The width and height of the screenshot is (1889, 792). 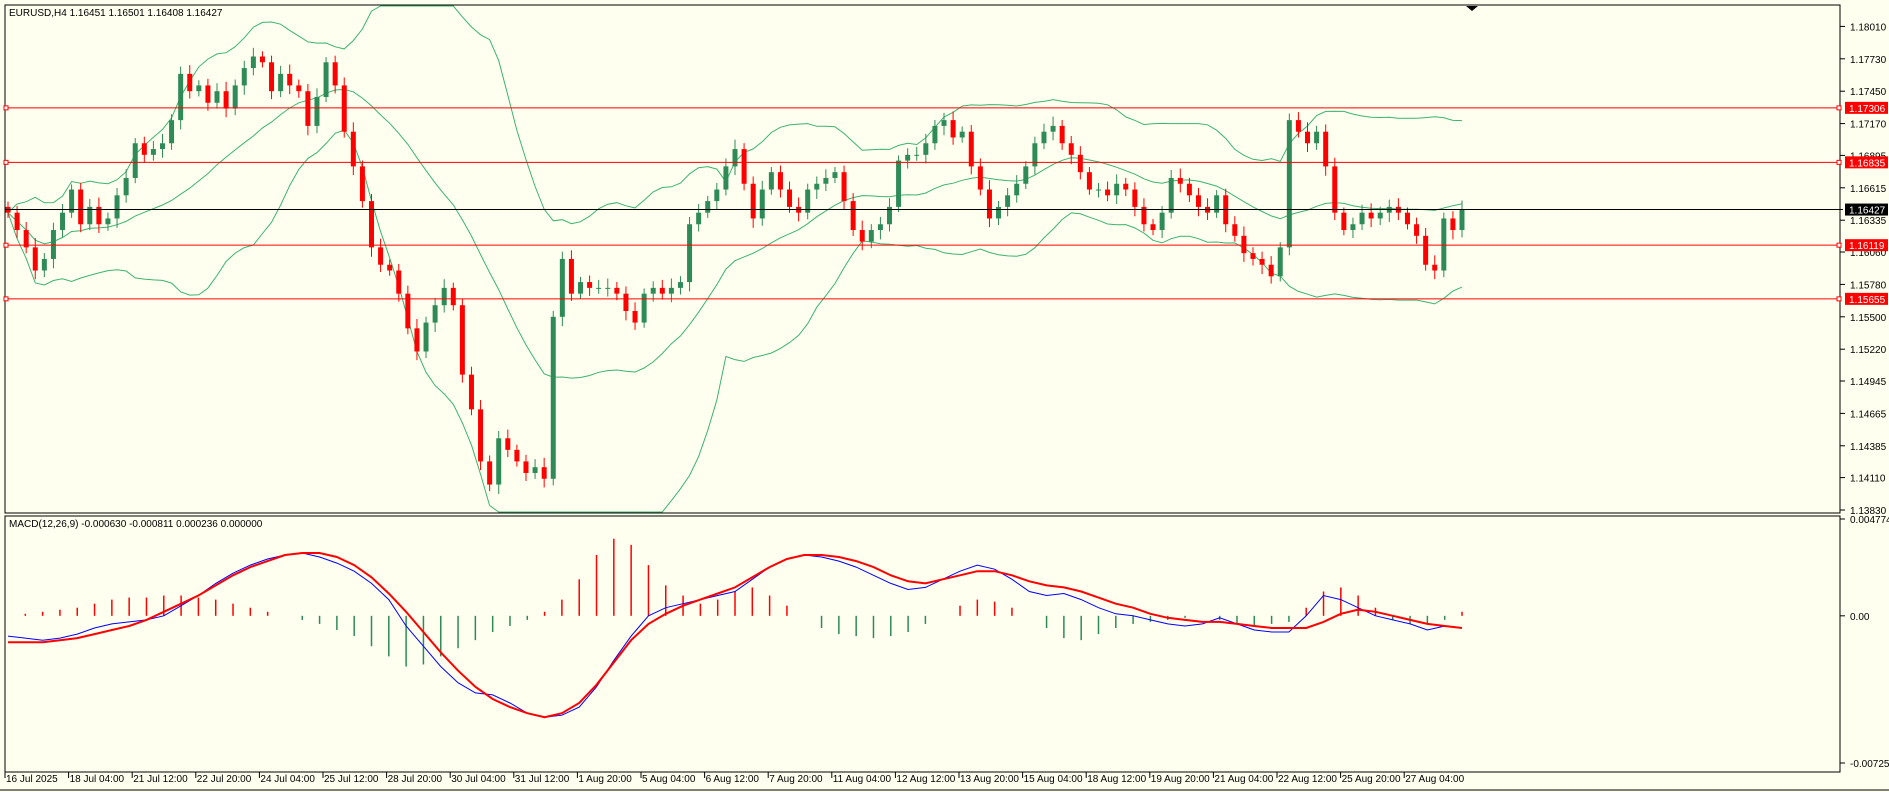 I want to click on price-tick-label: 1.18010, so click(x=1868, y=27).